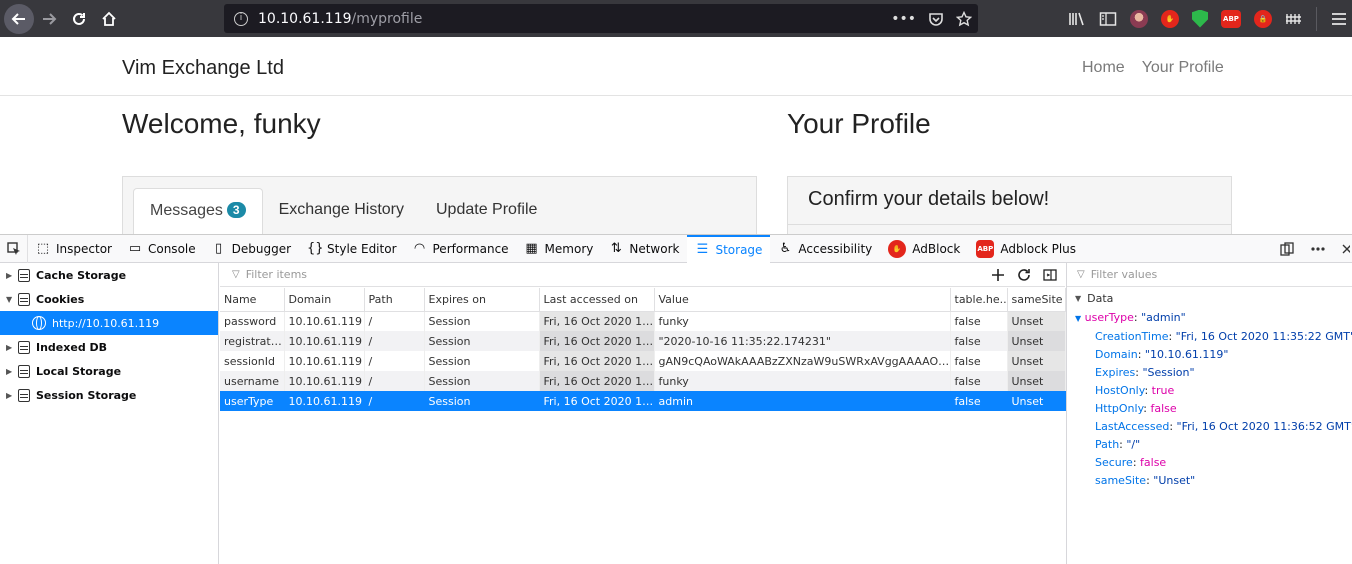  Describe the element at coordinates (109, 19) in the screenshot. I see `home-button` at that location.